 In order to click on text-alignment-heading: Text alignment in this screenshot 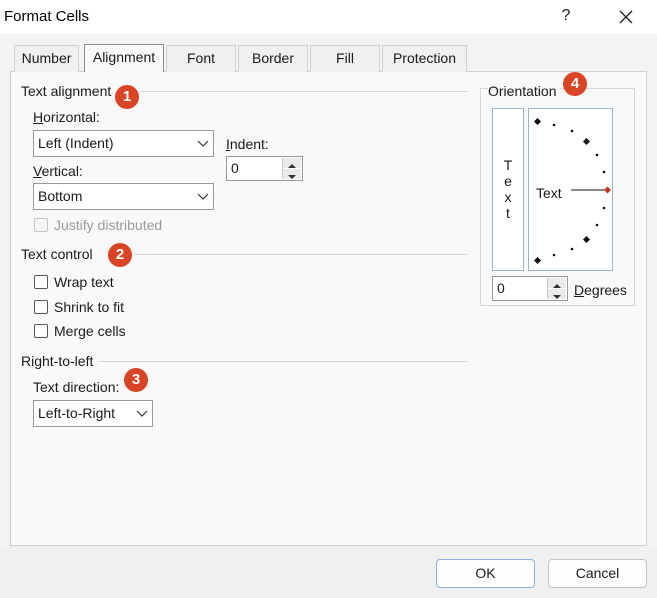, I will do `click(66, 91)`.